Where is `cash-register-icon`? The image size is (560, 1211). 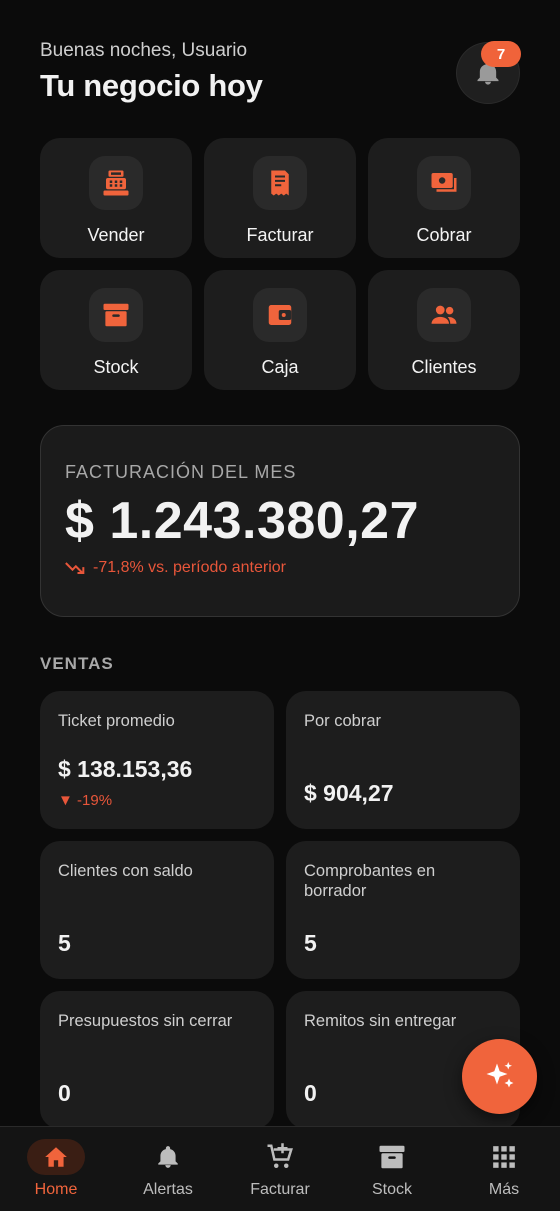
cash-register-icon is located at coordinates (116, 183).